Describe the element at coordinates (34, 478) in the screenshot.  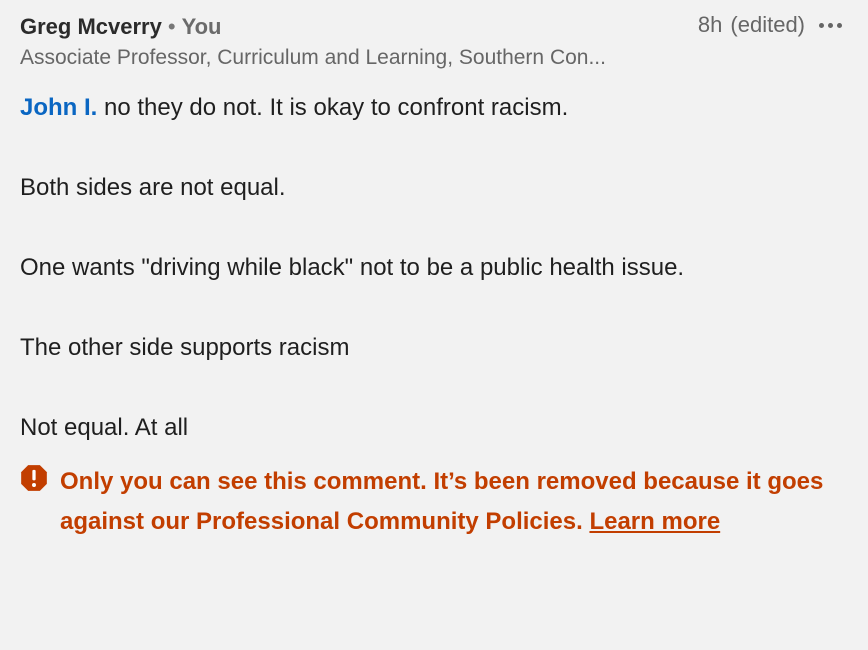
I see `warning-octagon-icon` at that location.